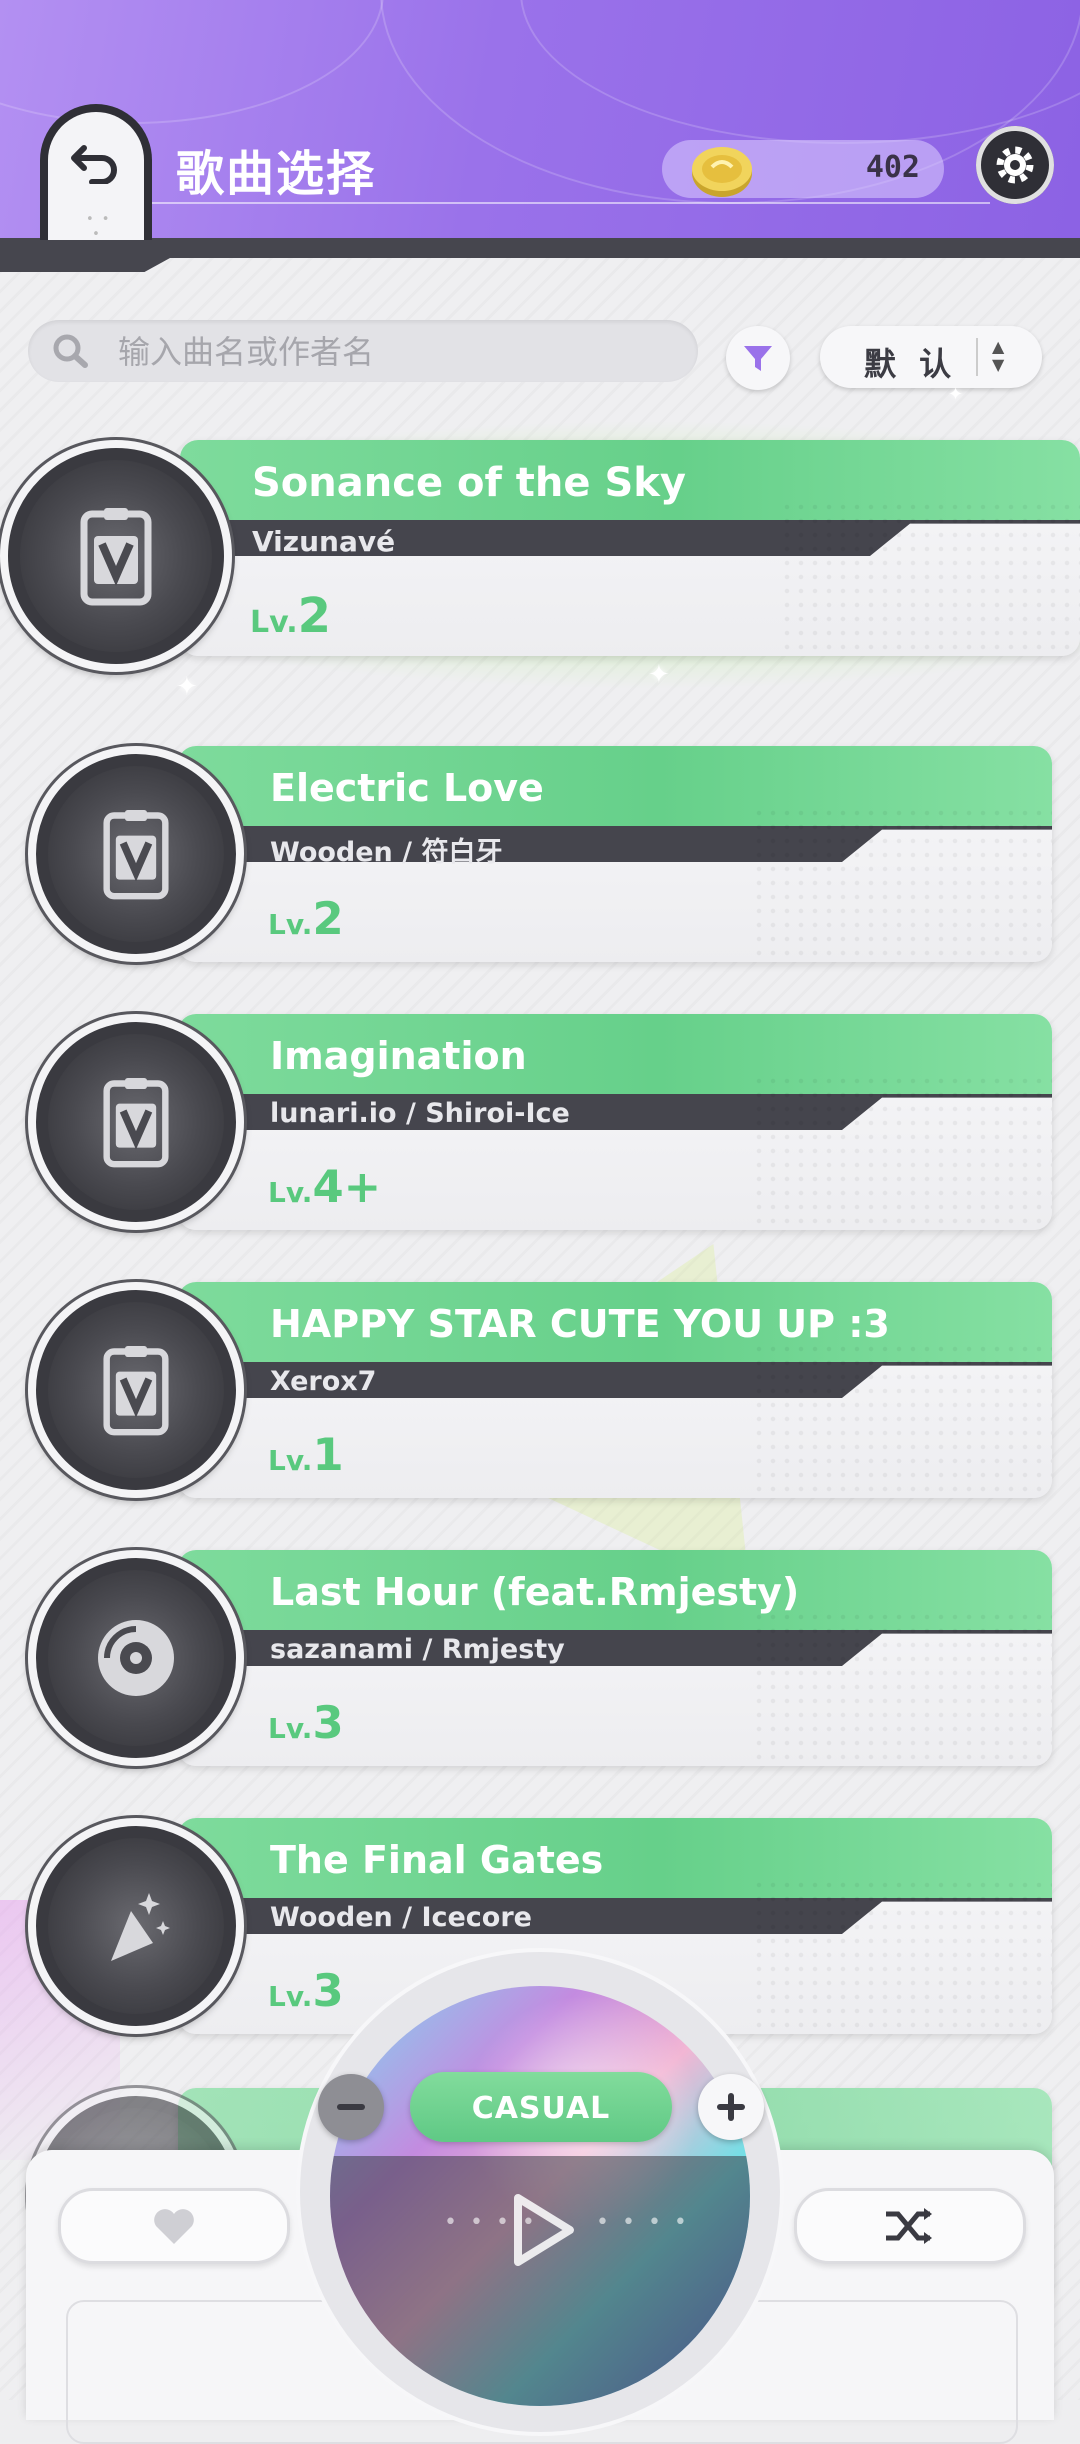 This screenshot has height=2444, width=1080. I want to click on favorite-button, so click(174, 2226).